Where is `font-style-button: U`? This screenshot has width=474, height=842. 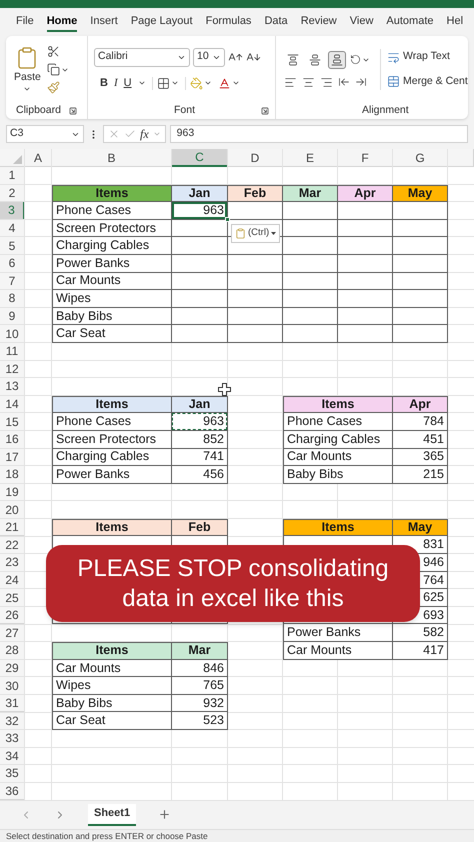
font-style-button: U is located at coordinates (128, 83).